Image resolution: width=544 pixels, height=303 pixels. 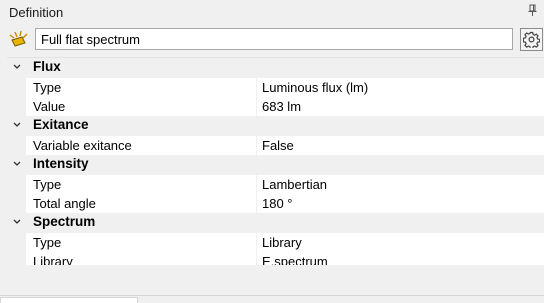 I want to click on property-row: Type Library, so click(x=275, y=242).